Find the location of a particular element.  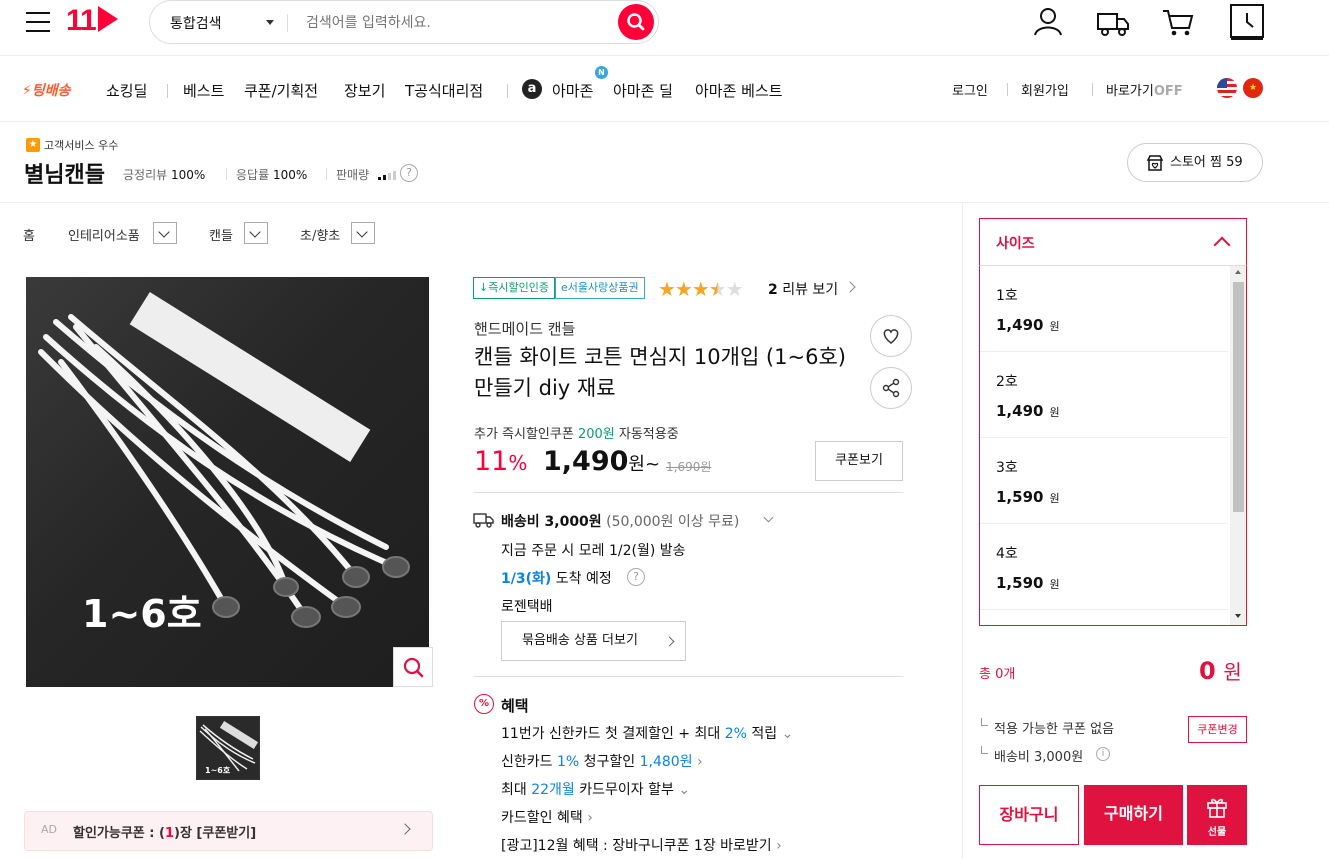

store-like-button: 스토어 찜 59 is located at coordinates (1195, 162).